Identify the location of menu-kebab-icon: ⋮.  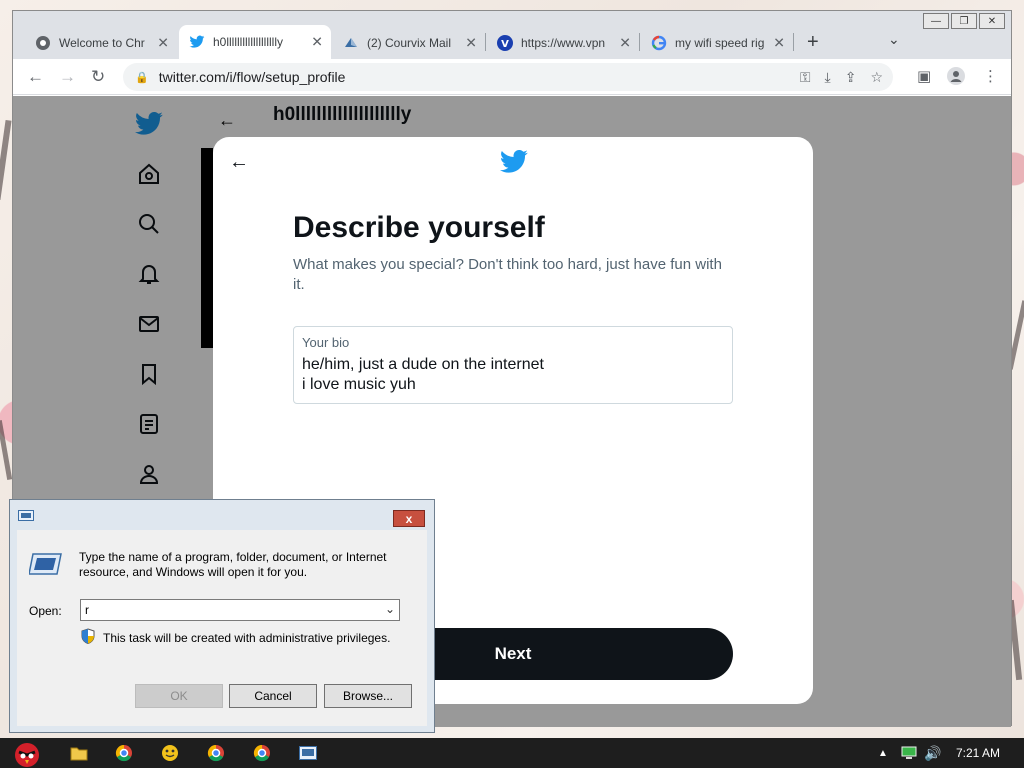
(990, 76).